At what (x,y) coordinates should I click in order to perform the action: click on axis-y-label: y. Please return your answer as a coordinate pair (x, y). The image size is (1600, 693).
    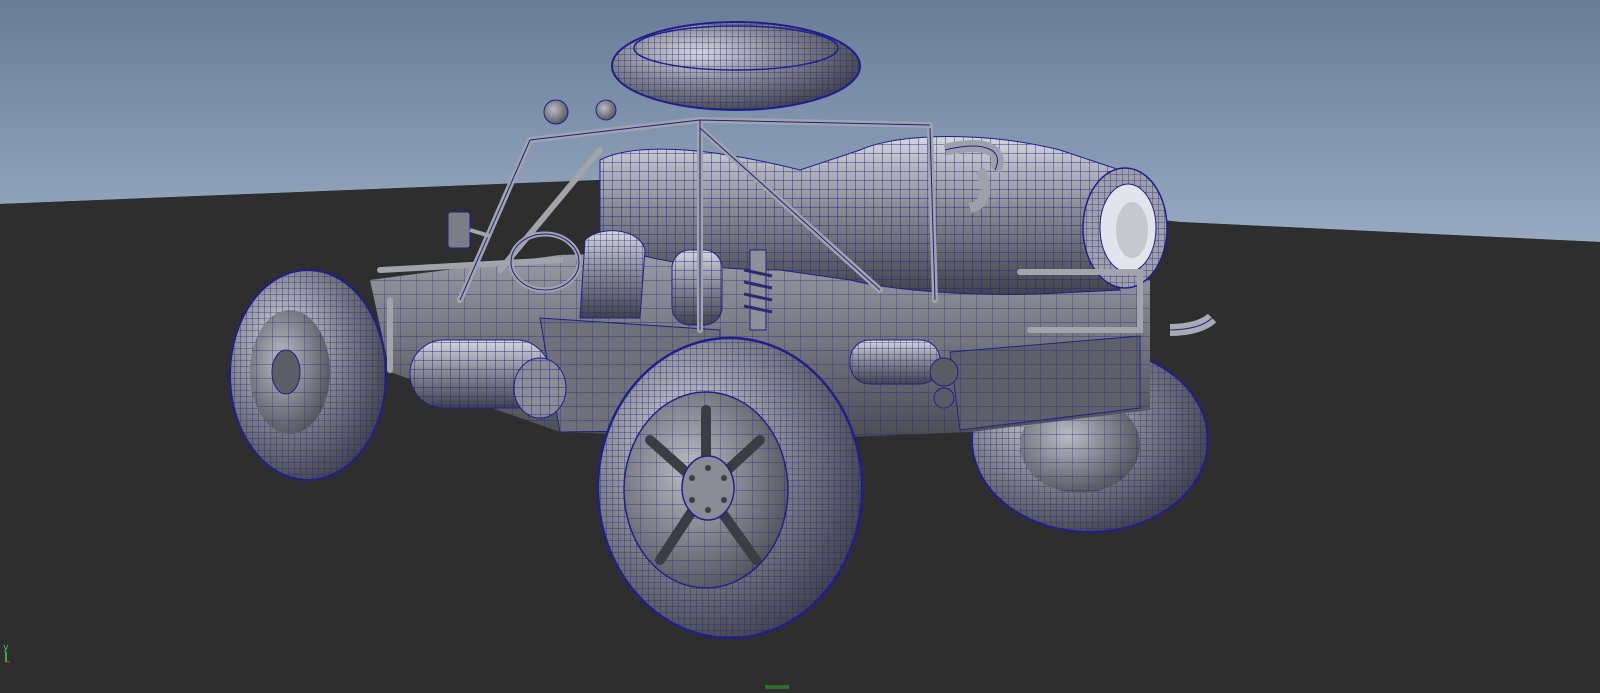
    Looking at the image, I should click on (6, 648).